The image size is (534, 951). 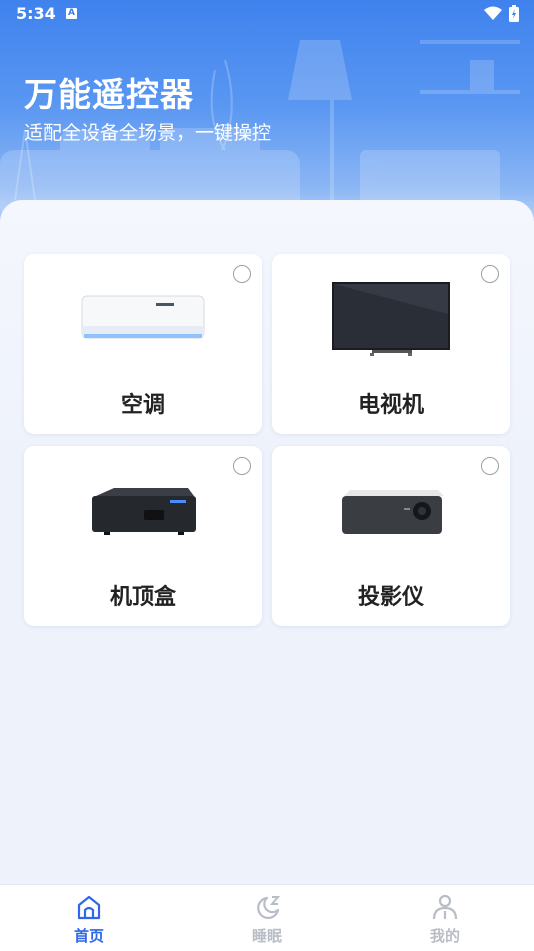 I want to click on page-title: 万能遥控器, so click(x=109, y=94).